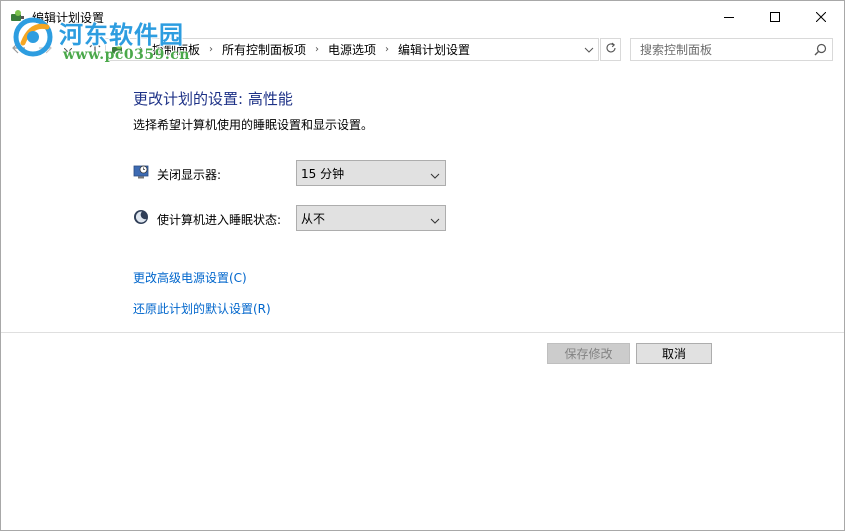 This screenshot has height=531, width=845. I want to click on refresh-button, so click(610, 49).